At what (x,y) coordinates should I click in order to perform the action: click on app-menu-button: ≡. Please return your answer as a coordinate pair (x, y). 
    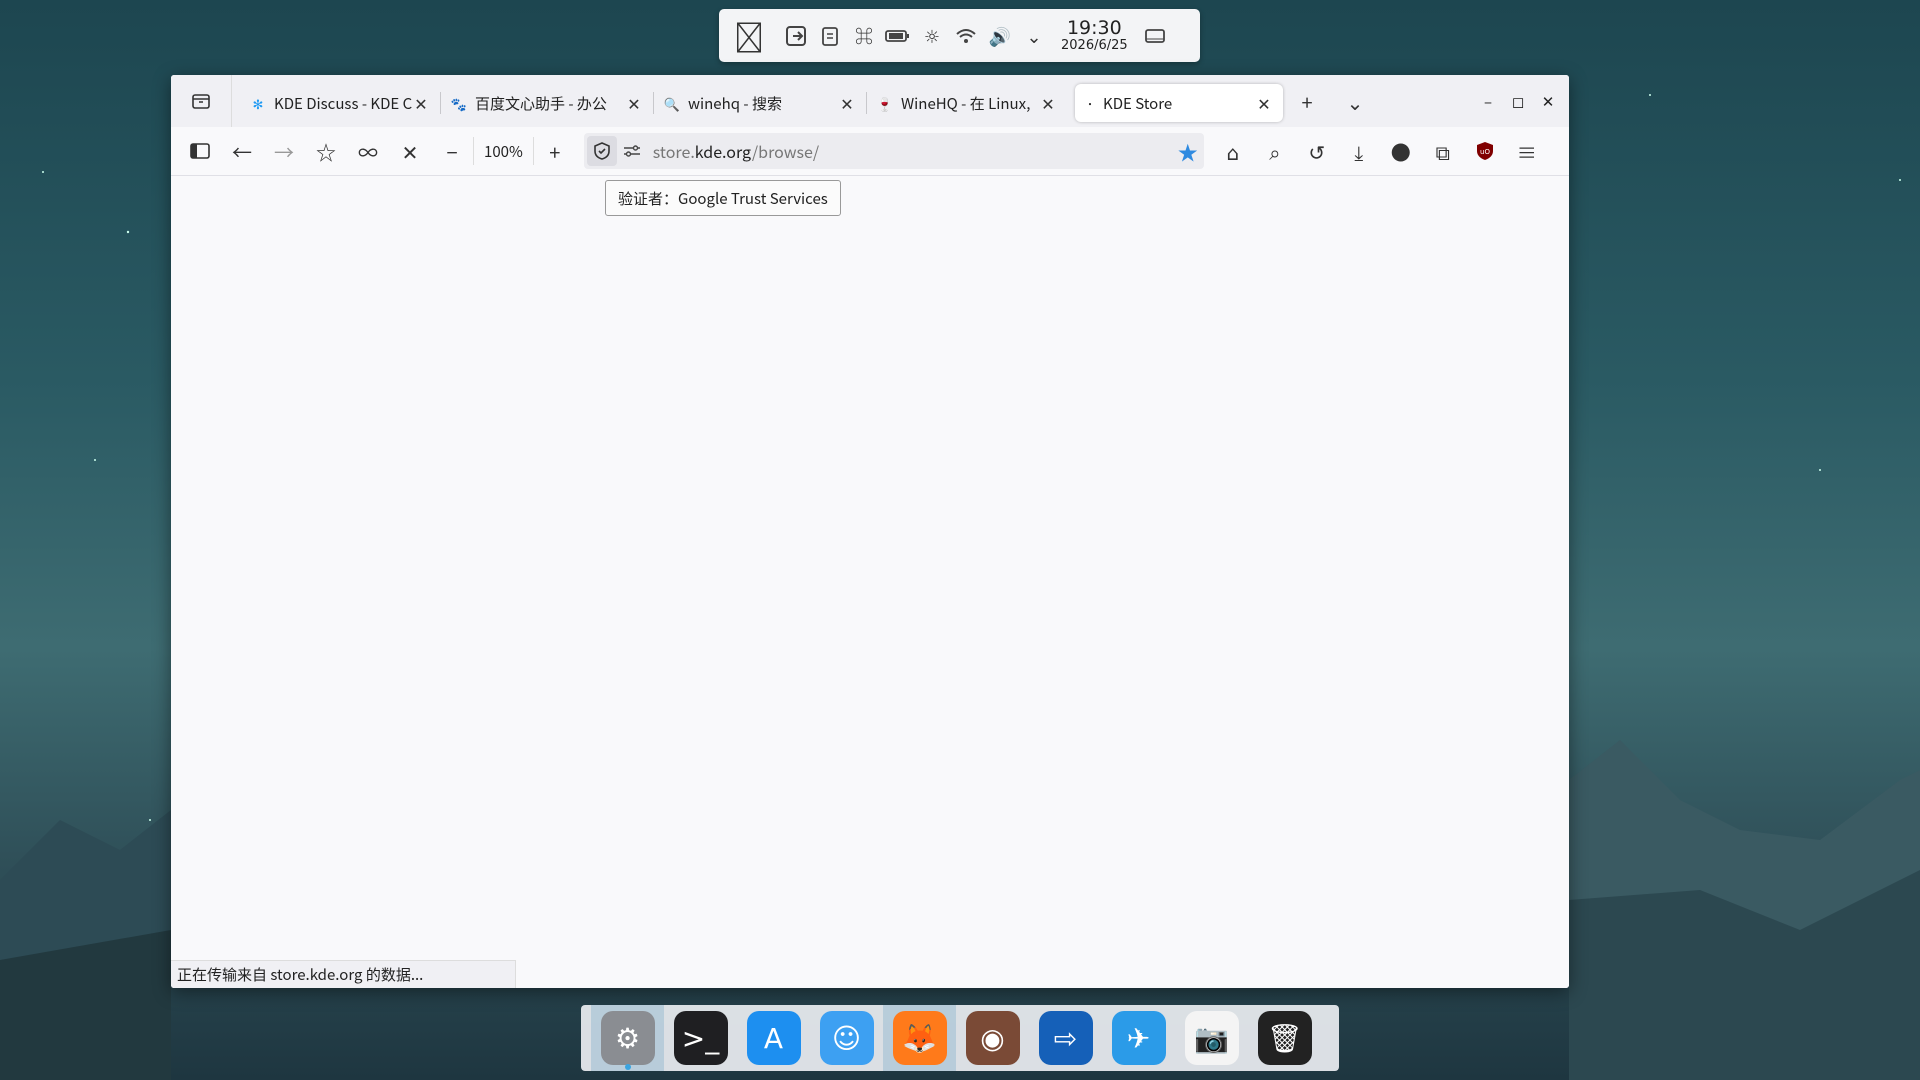
    Looking at the image, I should click on (1527, 151).